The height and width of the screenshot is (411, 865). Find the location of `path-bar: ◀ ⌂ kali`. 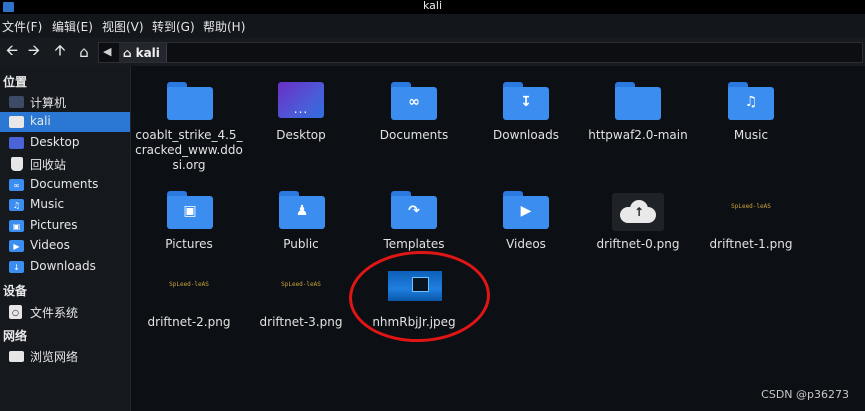

path-bar: ◀ ⌂ kali is located at coordinates (480, 52).